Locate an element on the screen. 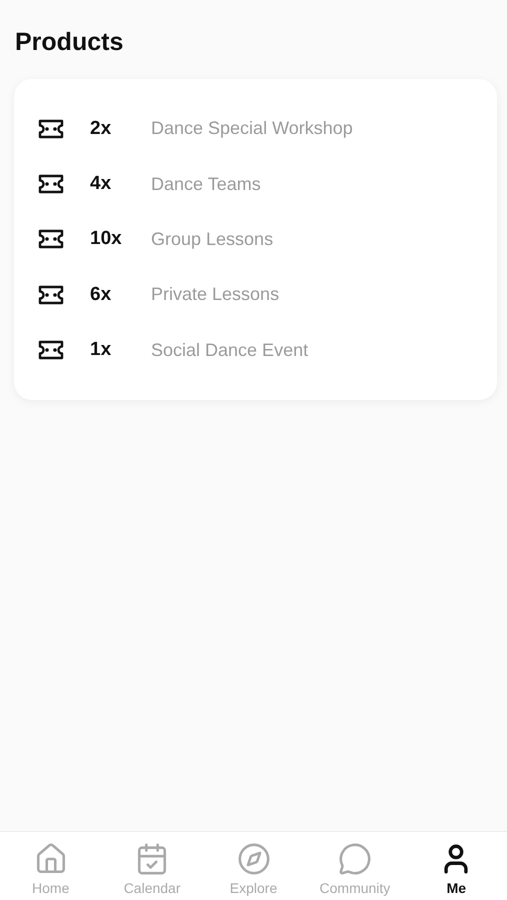 Image resolution: width=507 pixels, height=900 pixels. product-count: 6x is located at coordinates (101, 295).